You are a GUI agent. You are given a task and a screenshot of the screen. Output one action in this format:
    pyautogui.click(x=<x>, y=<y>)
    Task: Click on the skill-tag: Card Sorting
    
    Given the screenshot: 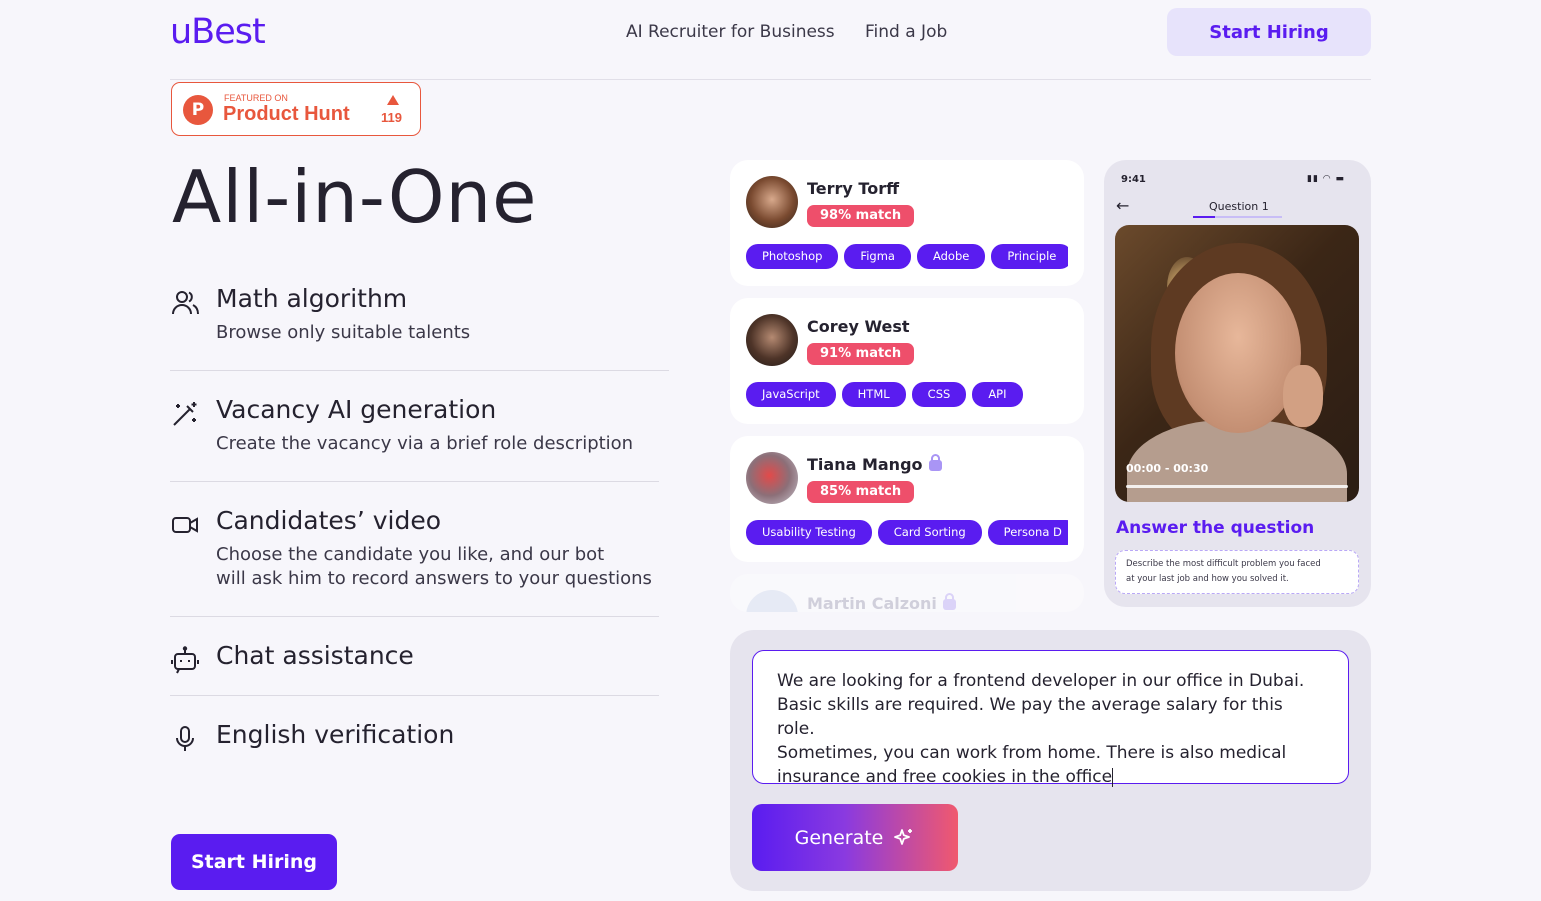 What is the action you would take?
    pyautogui.click(x=929, y=532)
    